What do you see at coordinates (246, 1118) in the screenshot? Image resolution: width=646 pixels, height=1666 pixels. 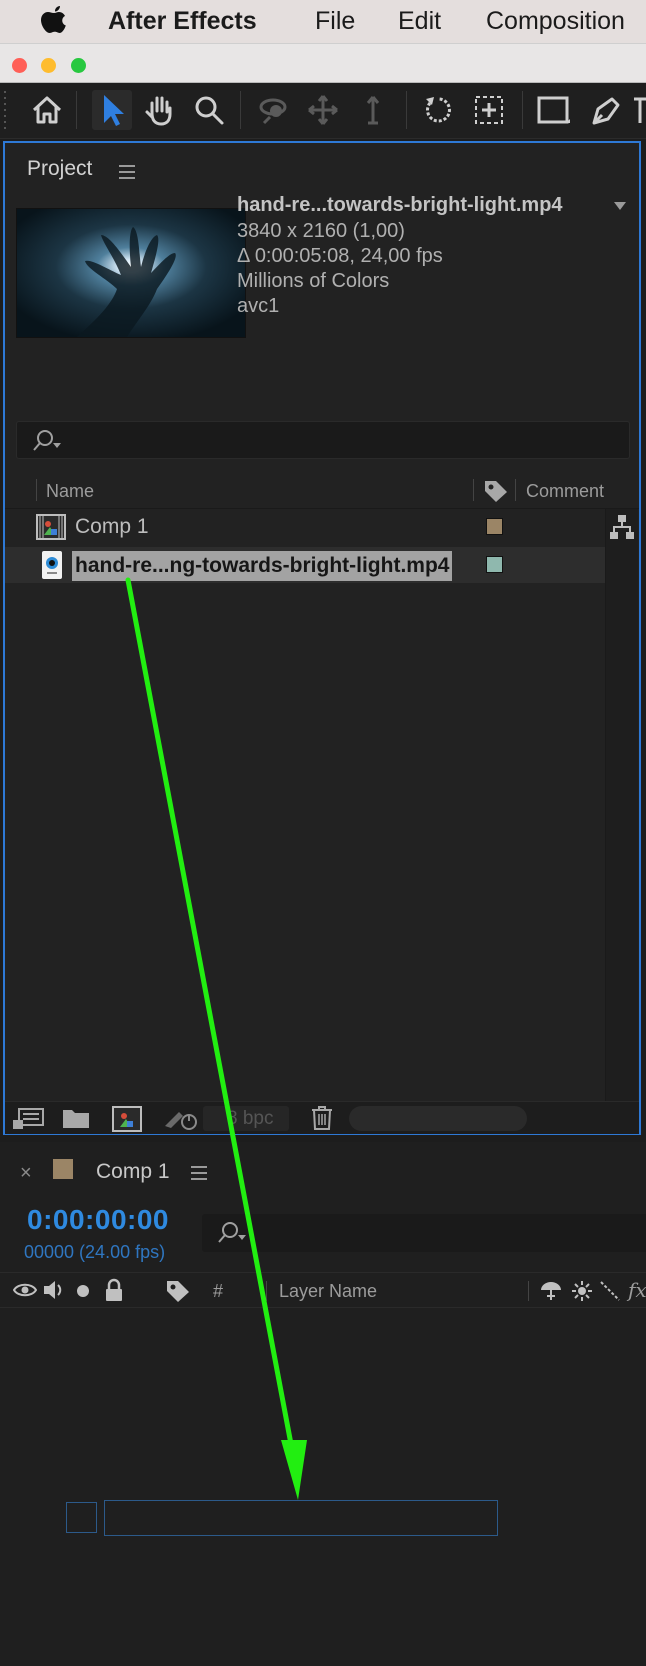 I see `bit-depth-button: 8 bpc` at bounding box center [246, 1118].